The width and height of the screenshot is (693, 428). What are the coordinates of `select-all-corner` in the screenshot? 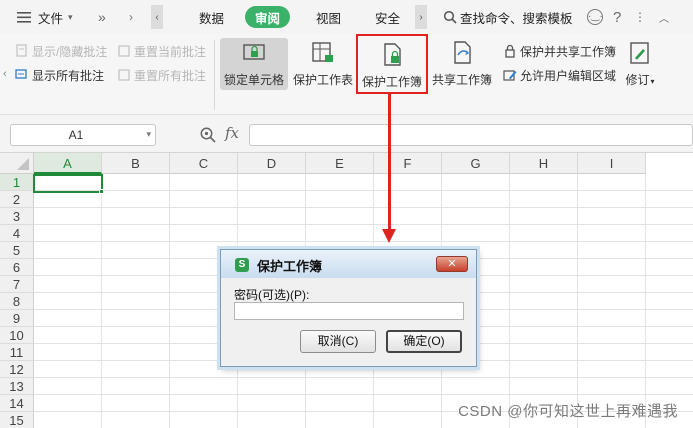 It's located at (17, 163).